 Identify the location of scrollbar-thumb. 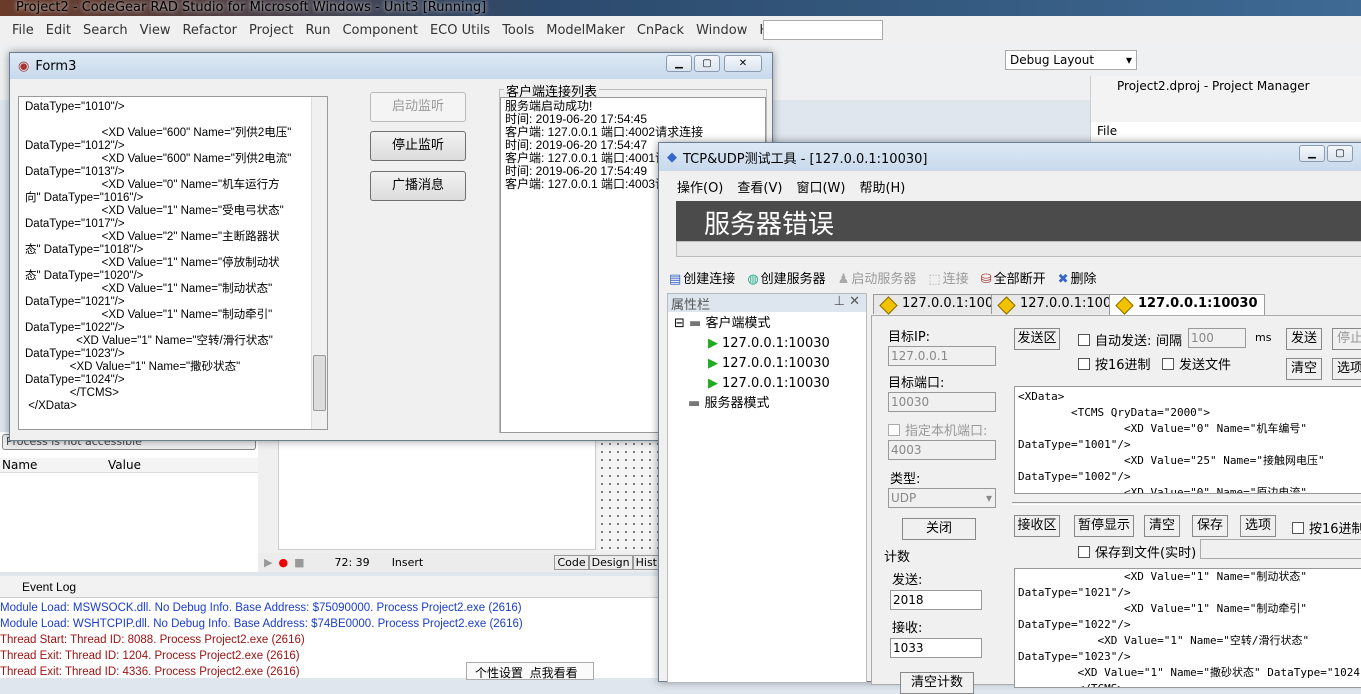
(319, 383).